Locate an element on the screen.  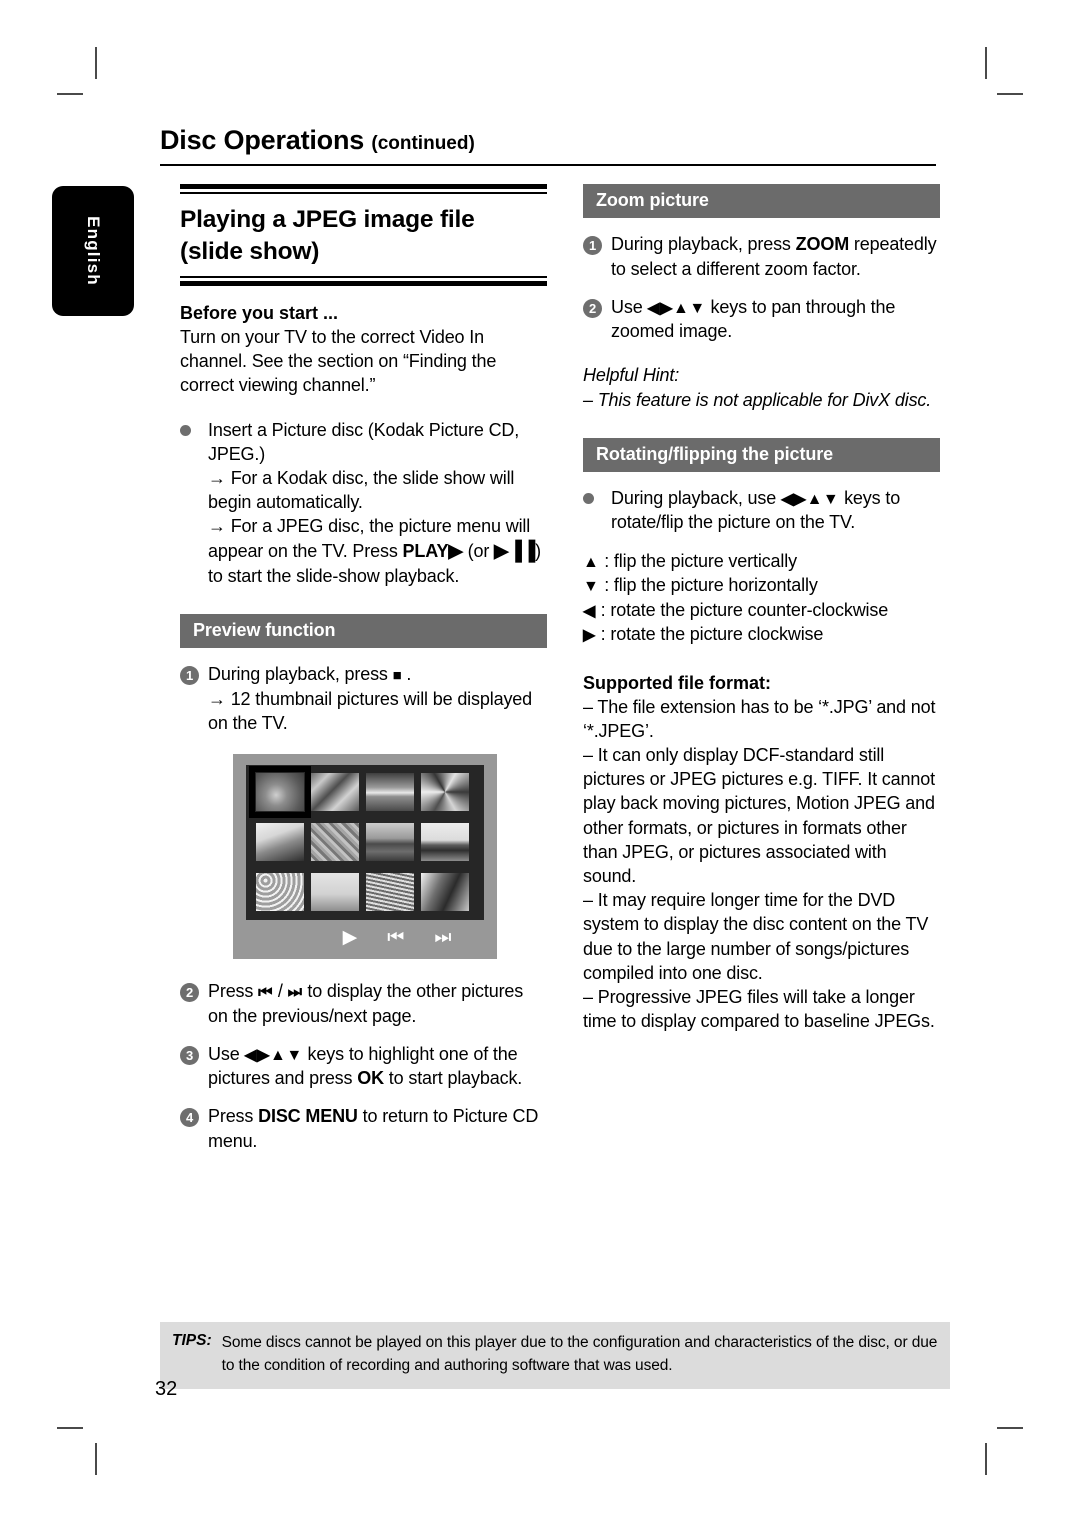
language-tab-label: English is located at coordinates (93, 251).